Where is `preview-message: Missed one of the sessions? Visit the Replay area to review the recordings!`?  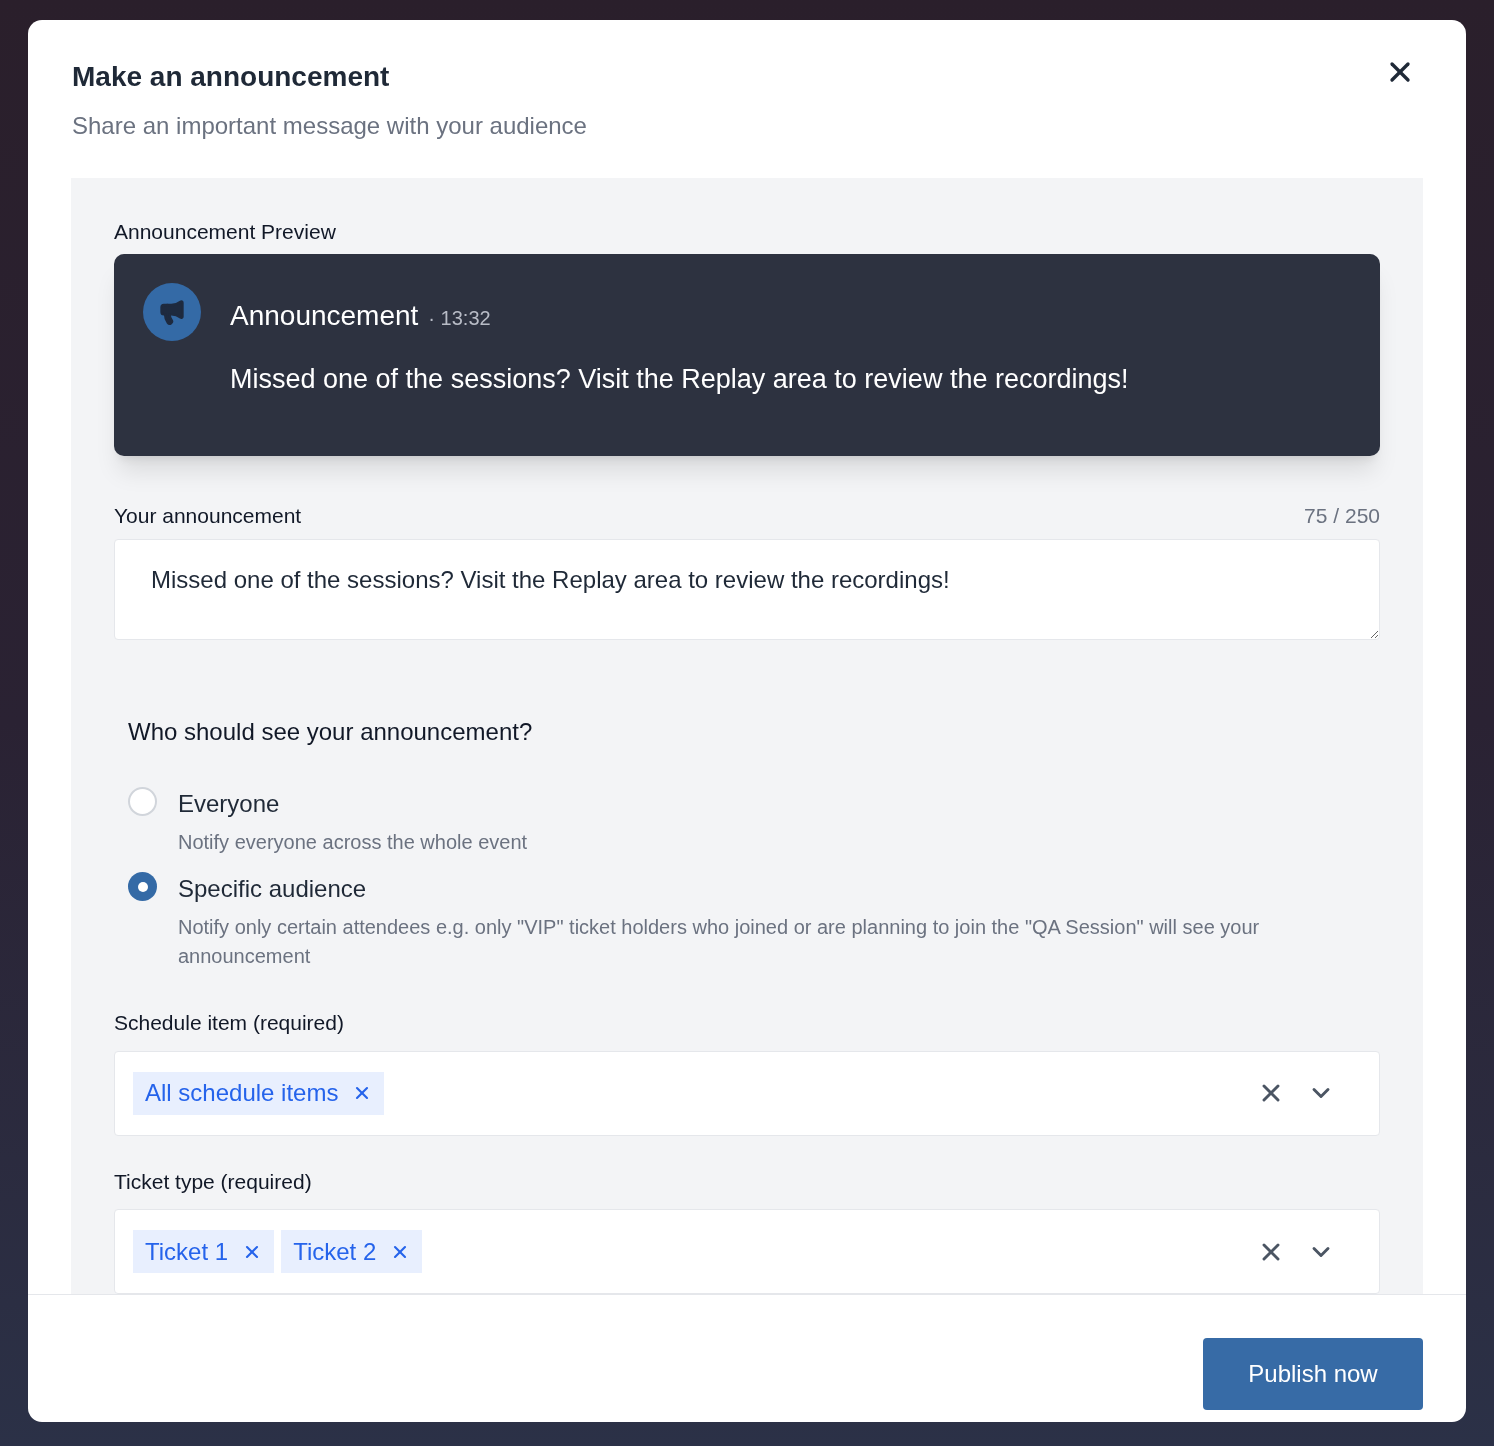
preview-message: Missed one of the sessions? Visit the Replay area to review the recordings! is located at coordinates (679, 379).